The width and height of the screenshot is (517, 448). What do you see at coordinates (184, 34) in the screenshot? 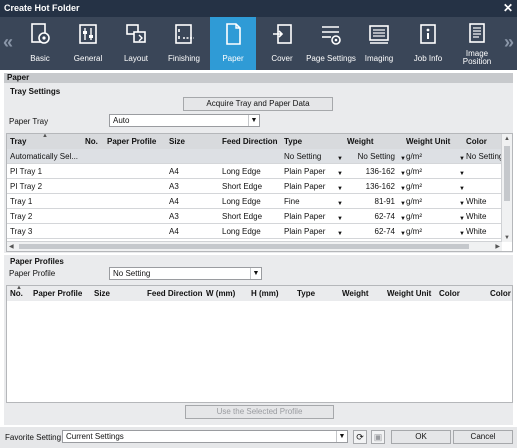
I see `finishing-icon` at bounding box center [184, 34].